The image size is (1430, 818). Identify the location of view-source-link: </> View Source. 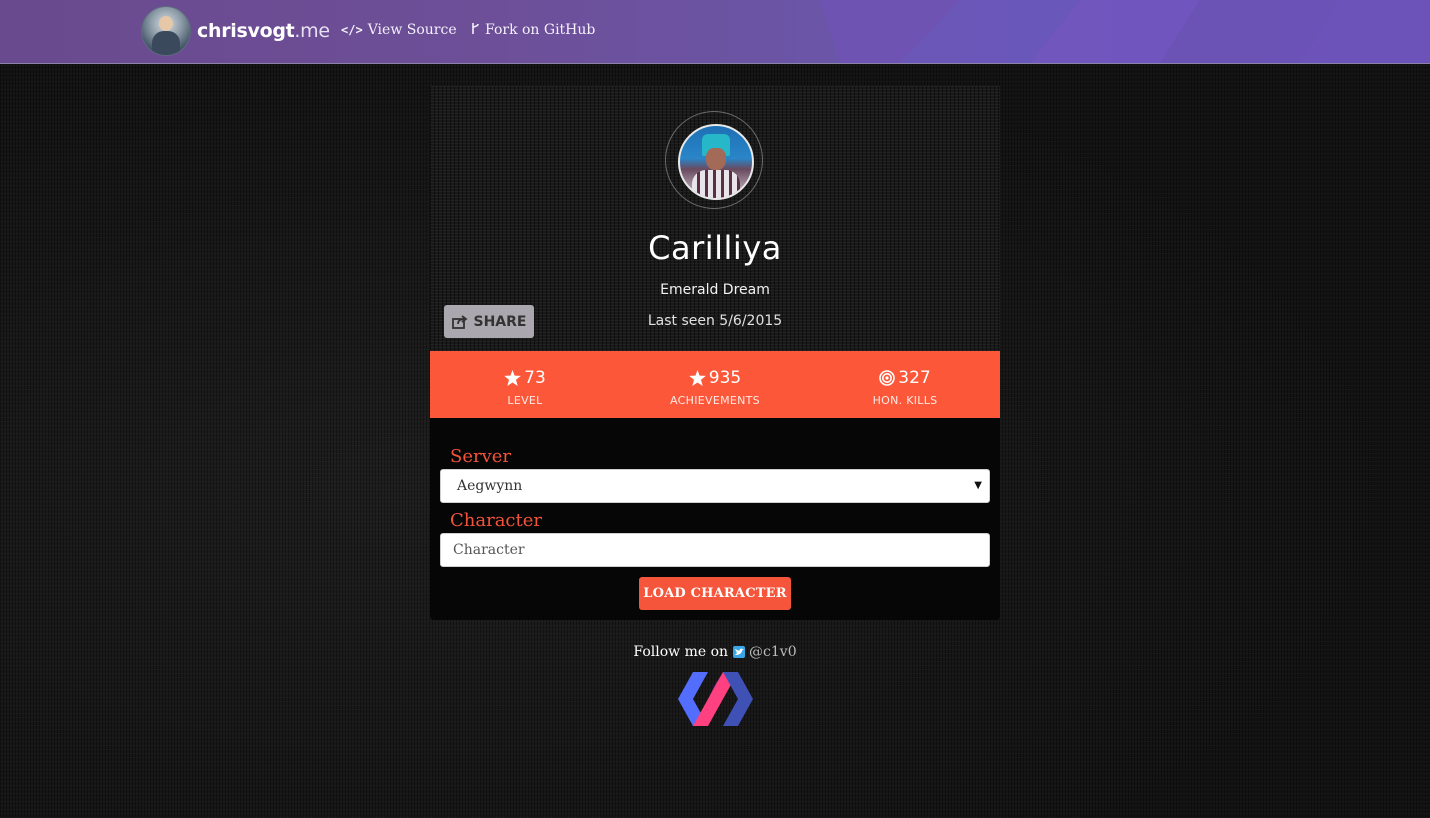
(399, 30).